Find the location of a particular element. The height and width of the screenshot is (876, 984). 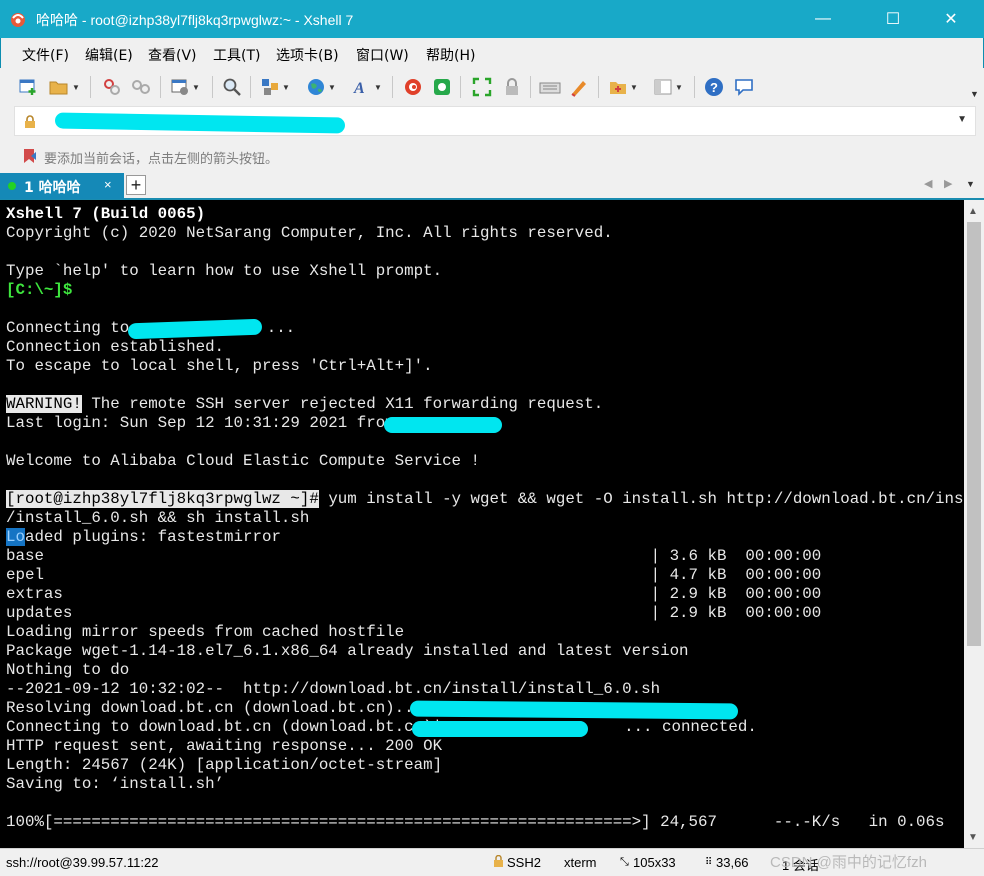

terminal-line: Nothing to do is located at coordinates (68, 670).